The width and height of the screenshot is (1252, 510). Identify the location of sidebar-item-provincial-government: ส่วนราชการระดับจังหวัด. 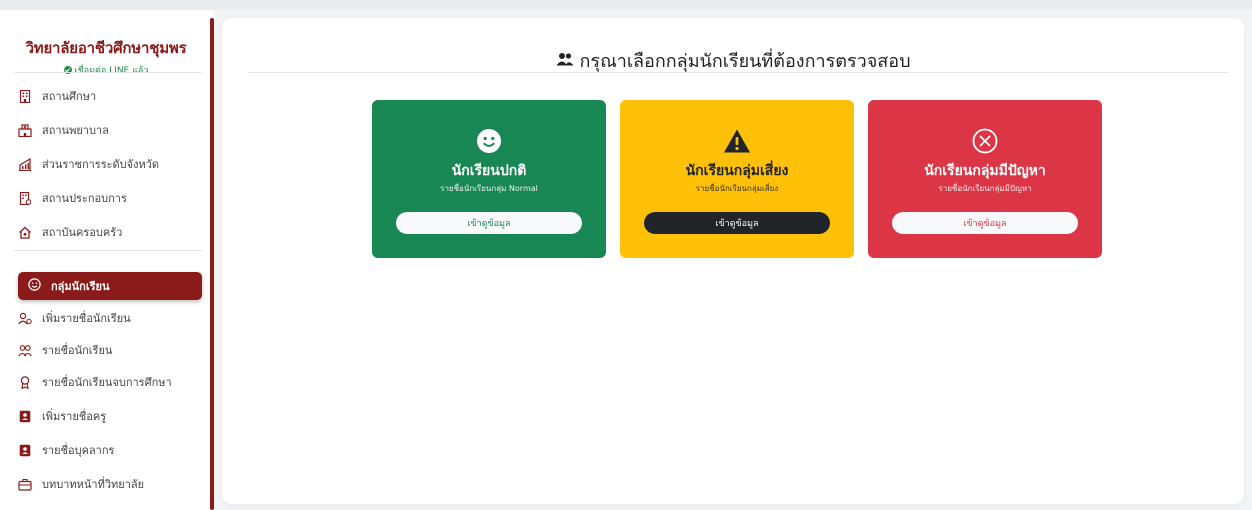
(110, 164).